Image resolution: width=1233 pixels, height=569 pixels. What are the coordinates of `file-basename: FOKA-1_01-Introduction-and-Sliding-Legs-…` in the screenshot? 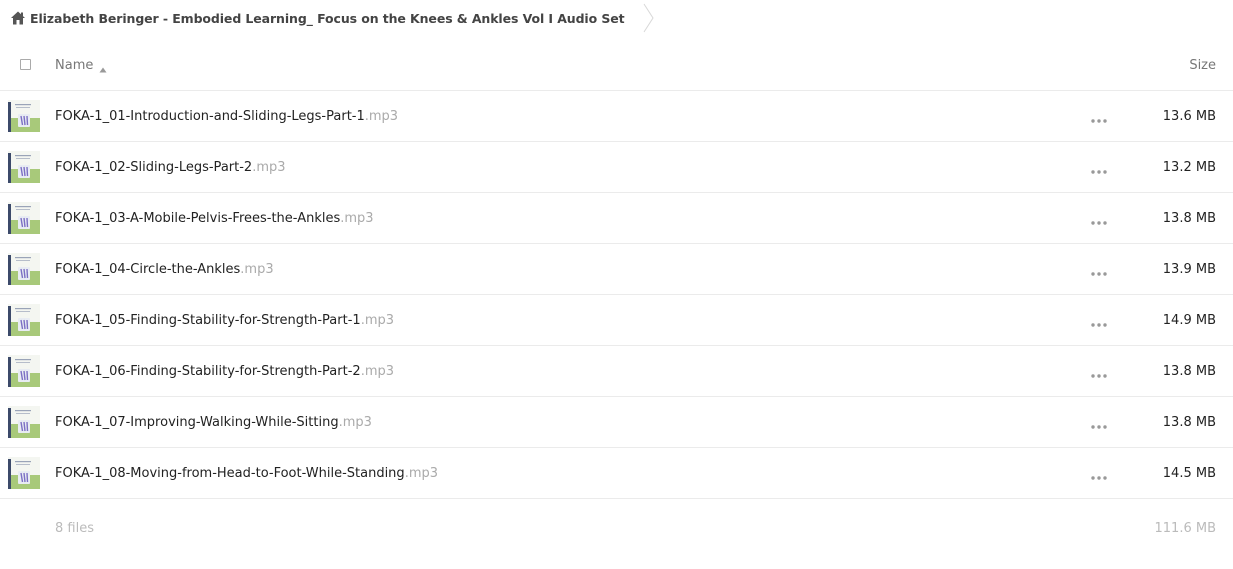 It's located at (210, 116).